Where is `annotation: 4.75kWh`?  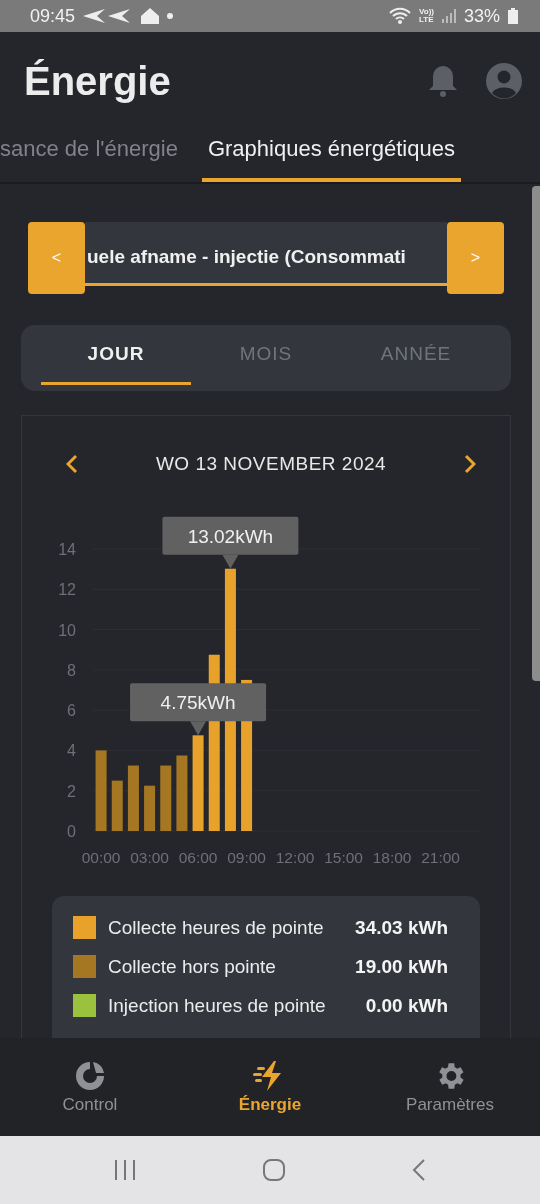 annotation: 4.75kWh is located at coordinates (198, 703).